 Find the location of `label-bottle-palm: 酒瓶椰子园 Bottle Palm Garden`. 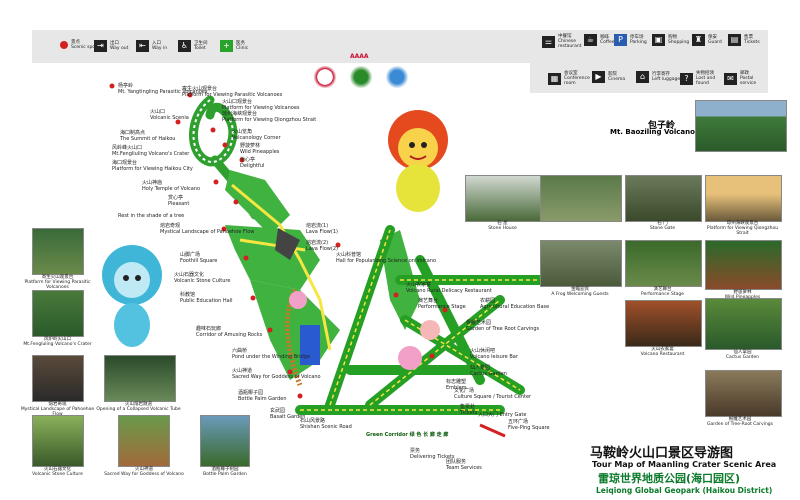

label-bottle-palm: 酒瓶椰子园 Bottle Palm Garden is located at coordinates (262, 396).